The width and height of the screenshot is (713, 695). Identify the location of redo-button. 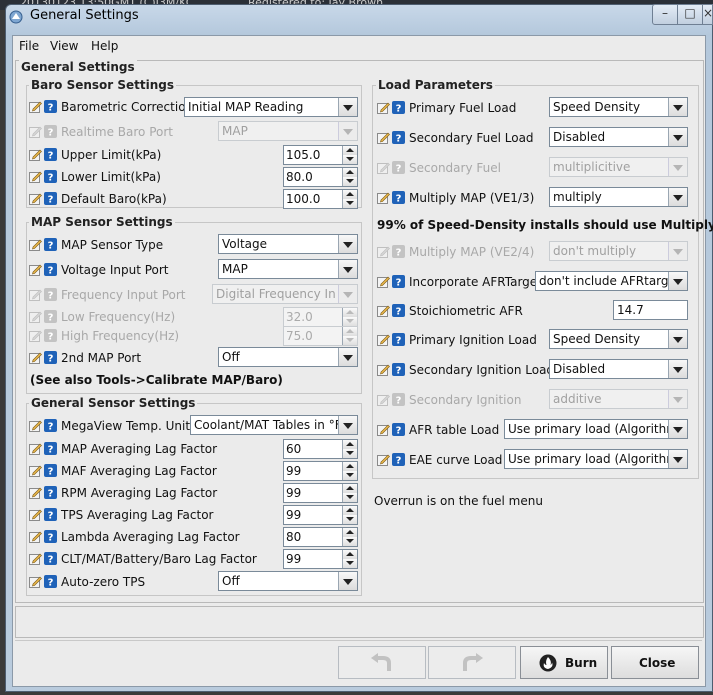
(472, 662).